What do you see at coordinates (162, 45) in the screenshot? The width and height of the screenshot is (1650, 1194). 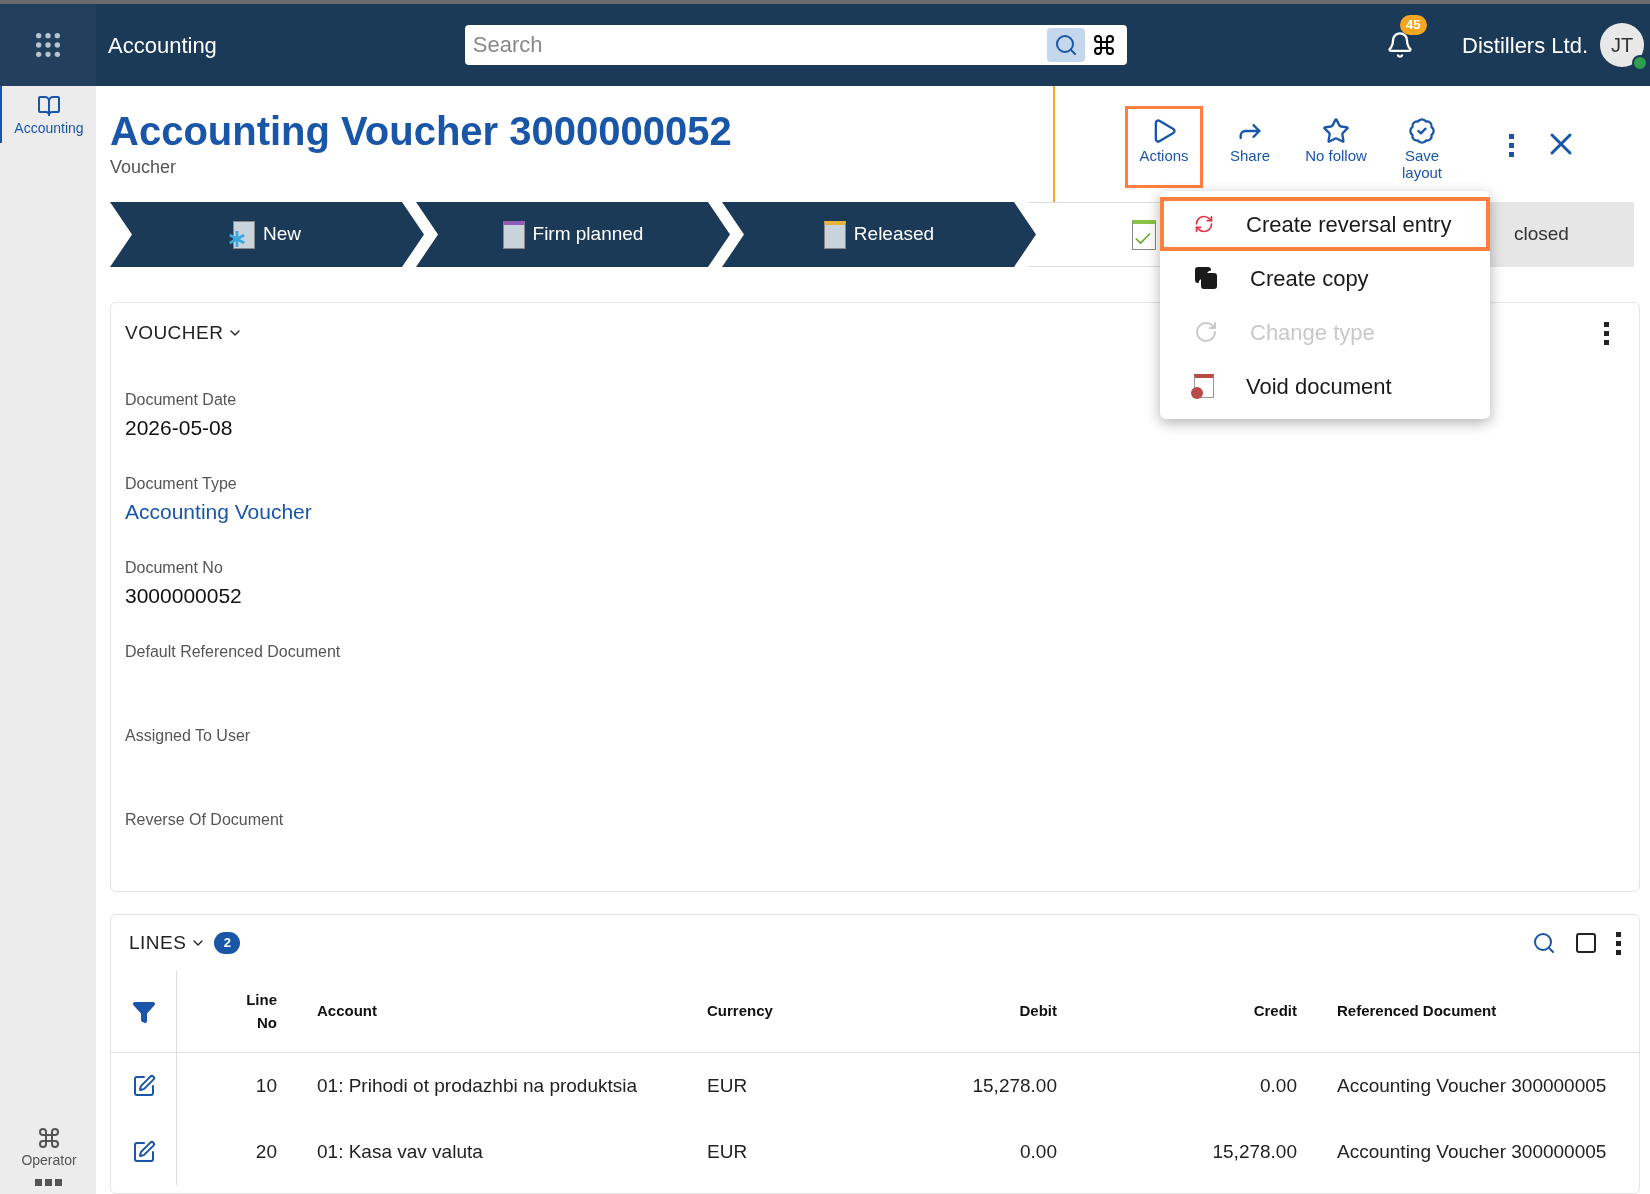 I see `app-title: Accounting` at bounding box center [162, 45].